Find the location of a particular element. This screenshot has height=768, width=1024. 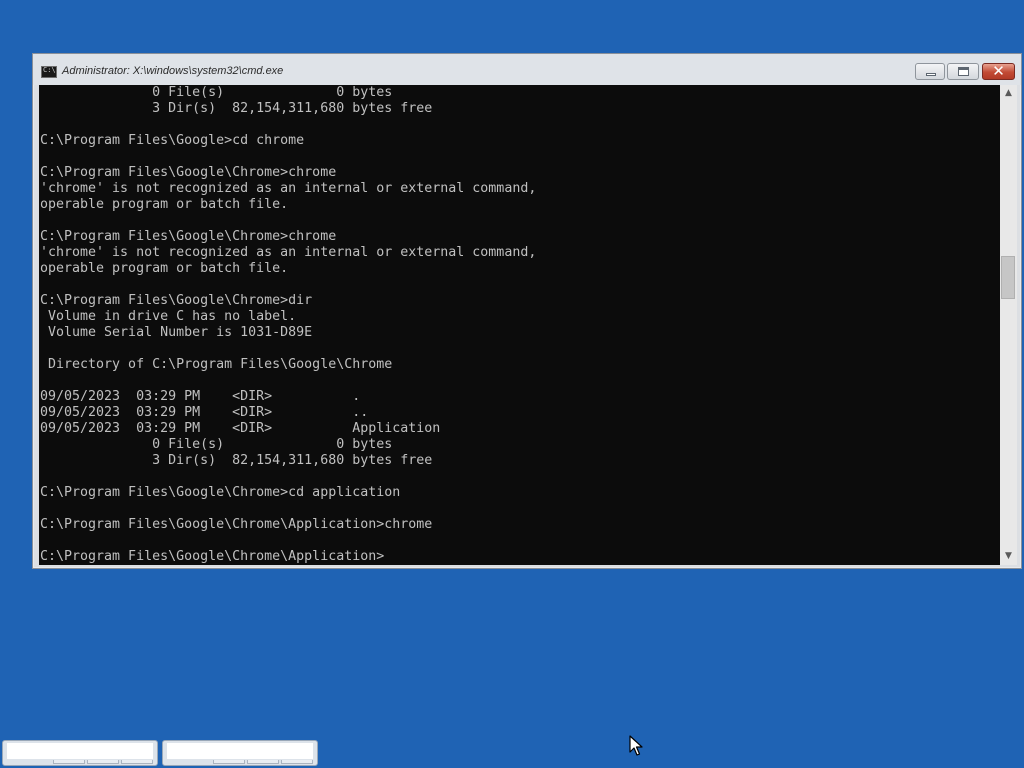

minimize-button is located at coordinates (930, 71).